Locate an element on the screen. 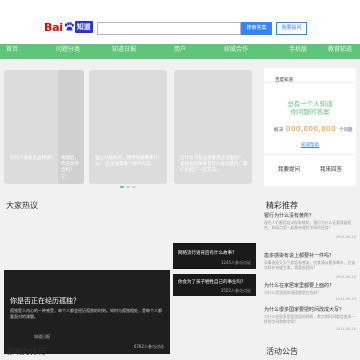  hot-topics-title: 大家热议 is located at coordinates (22, 205).